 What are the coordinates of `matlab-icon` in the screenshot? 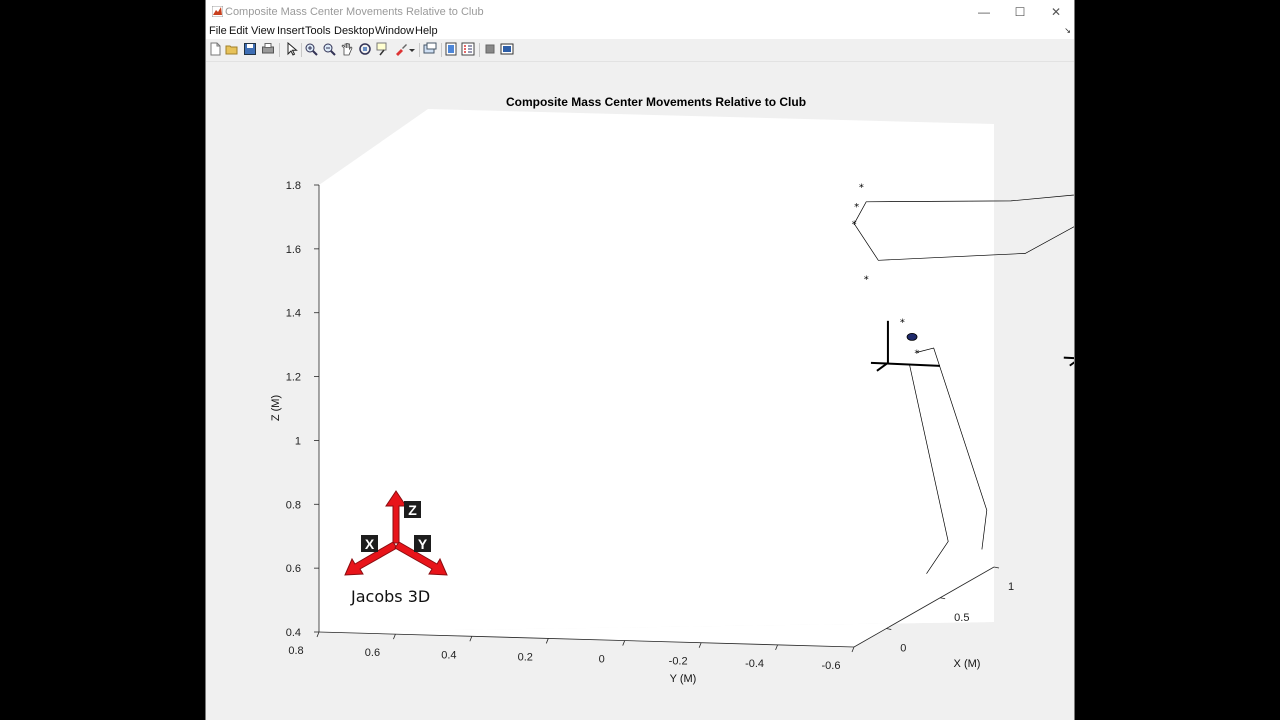 It's located at (217, 11).